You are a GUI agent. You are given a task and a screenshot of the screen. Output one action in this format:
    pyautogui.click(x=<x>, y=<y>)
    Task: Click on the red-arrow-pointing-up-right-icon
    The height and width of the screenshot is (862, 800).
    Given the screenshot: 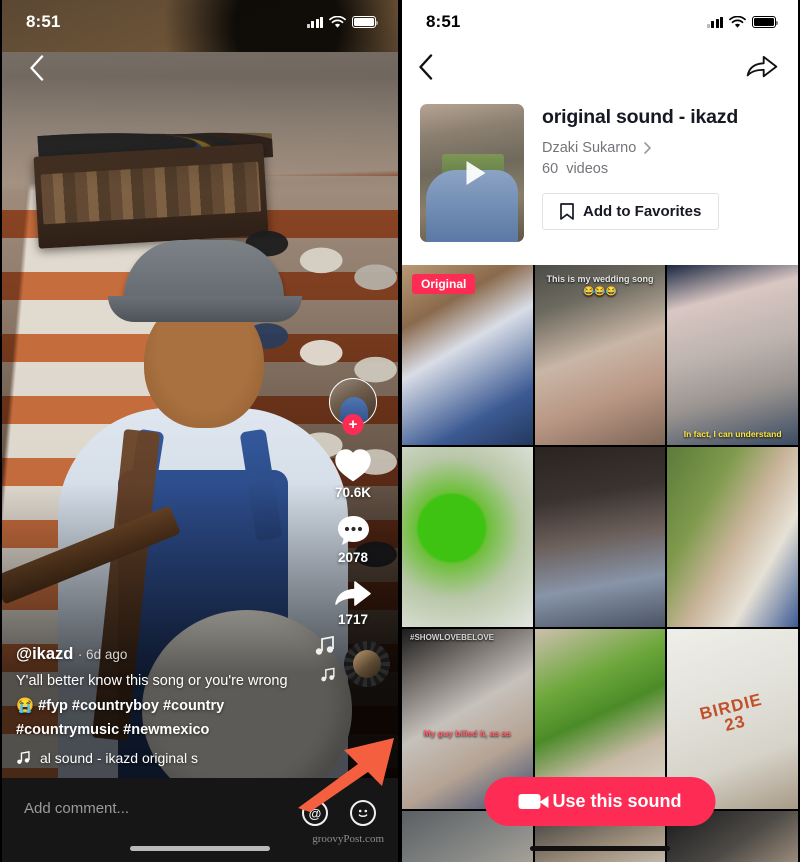 What is the action you would take?
    pyautogui.click(x=346, y=775)
    